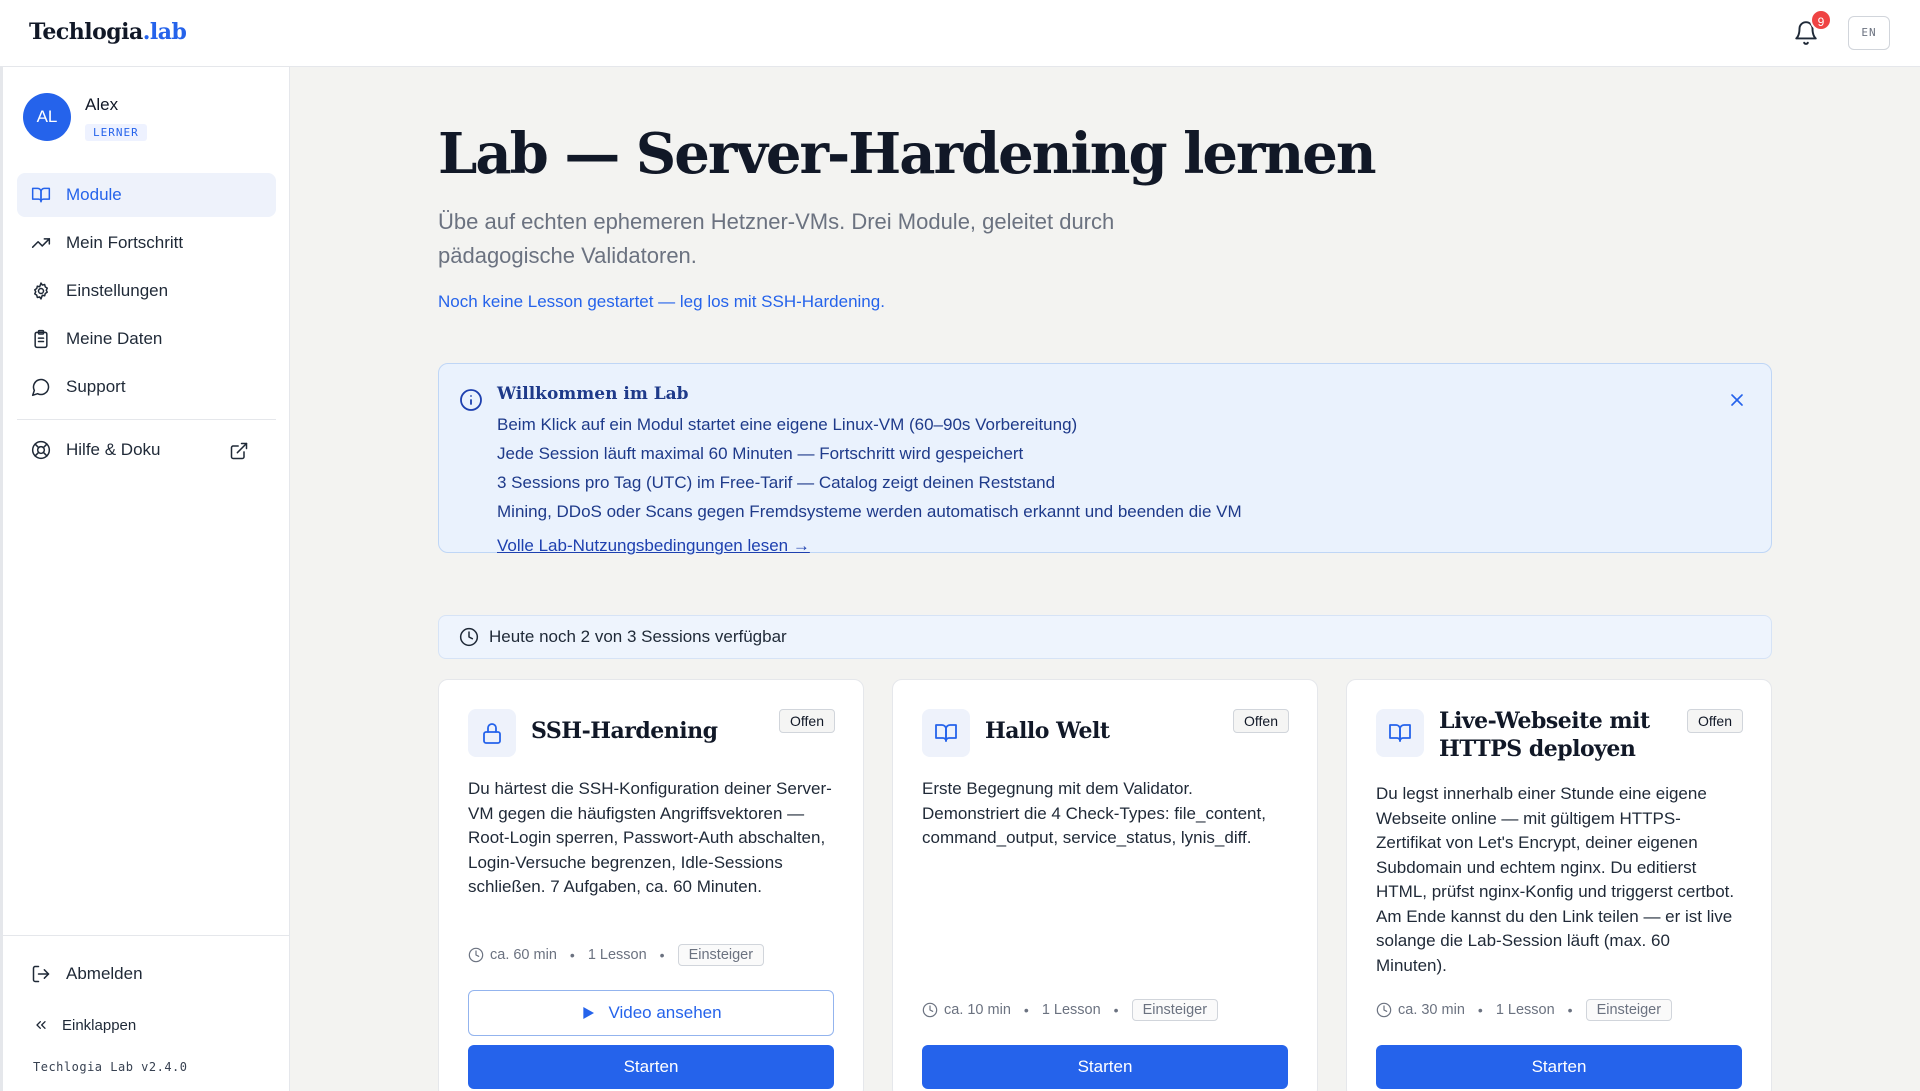  Describe the element at coordinates (665, 1012) in the screenshot. I see `video-button-label: Video ansehen` at that location.